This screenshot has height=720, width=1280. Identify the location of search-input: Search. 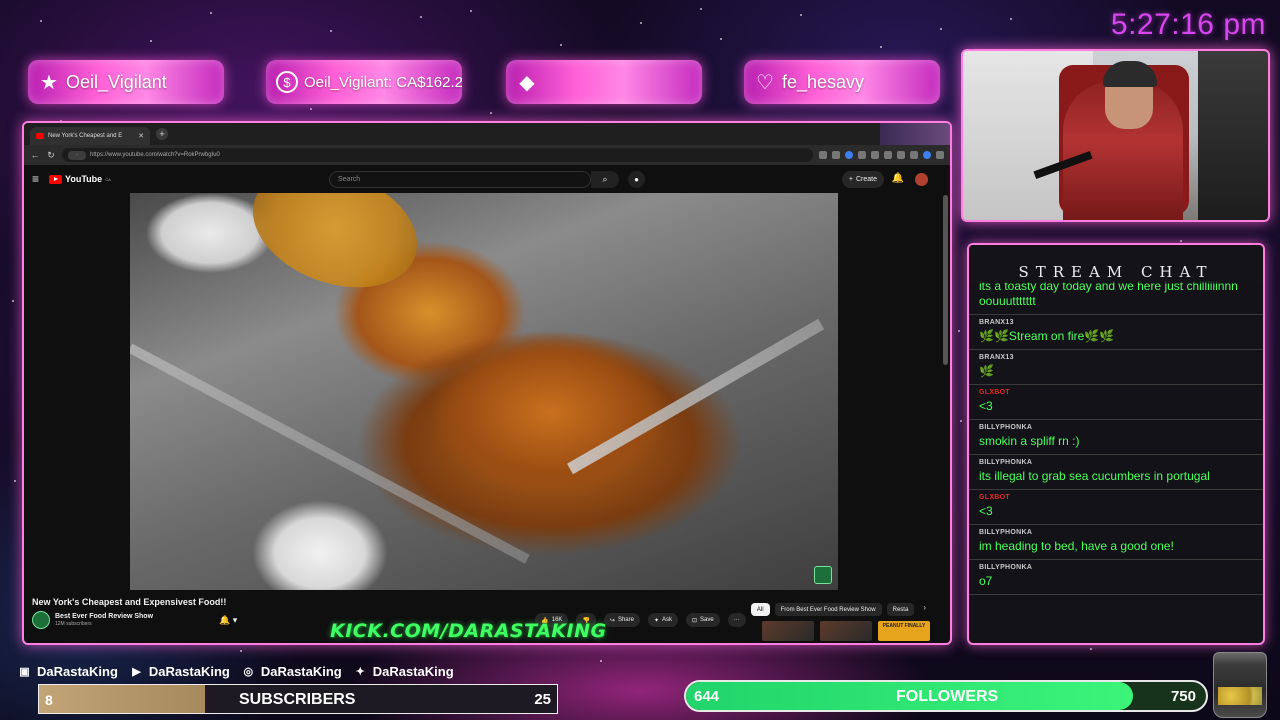
(460, 179).